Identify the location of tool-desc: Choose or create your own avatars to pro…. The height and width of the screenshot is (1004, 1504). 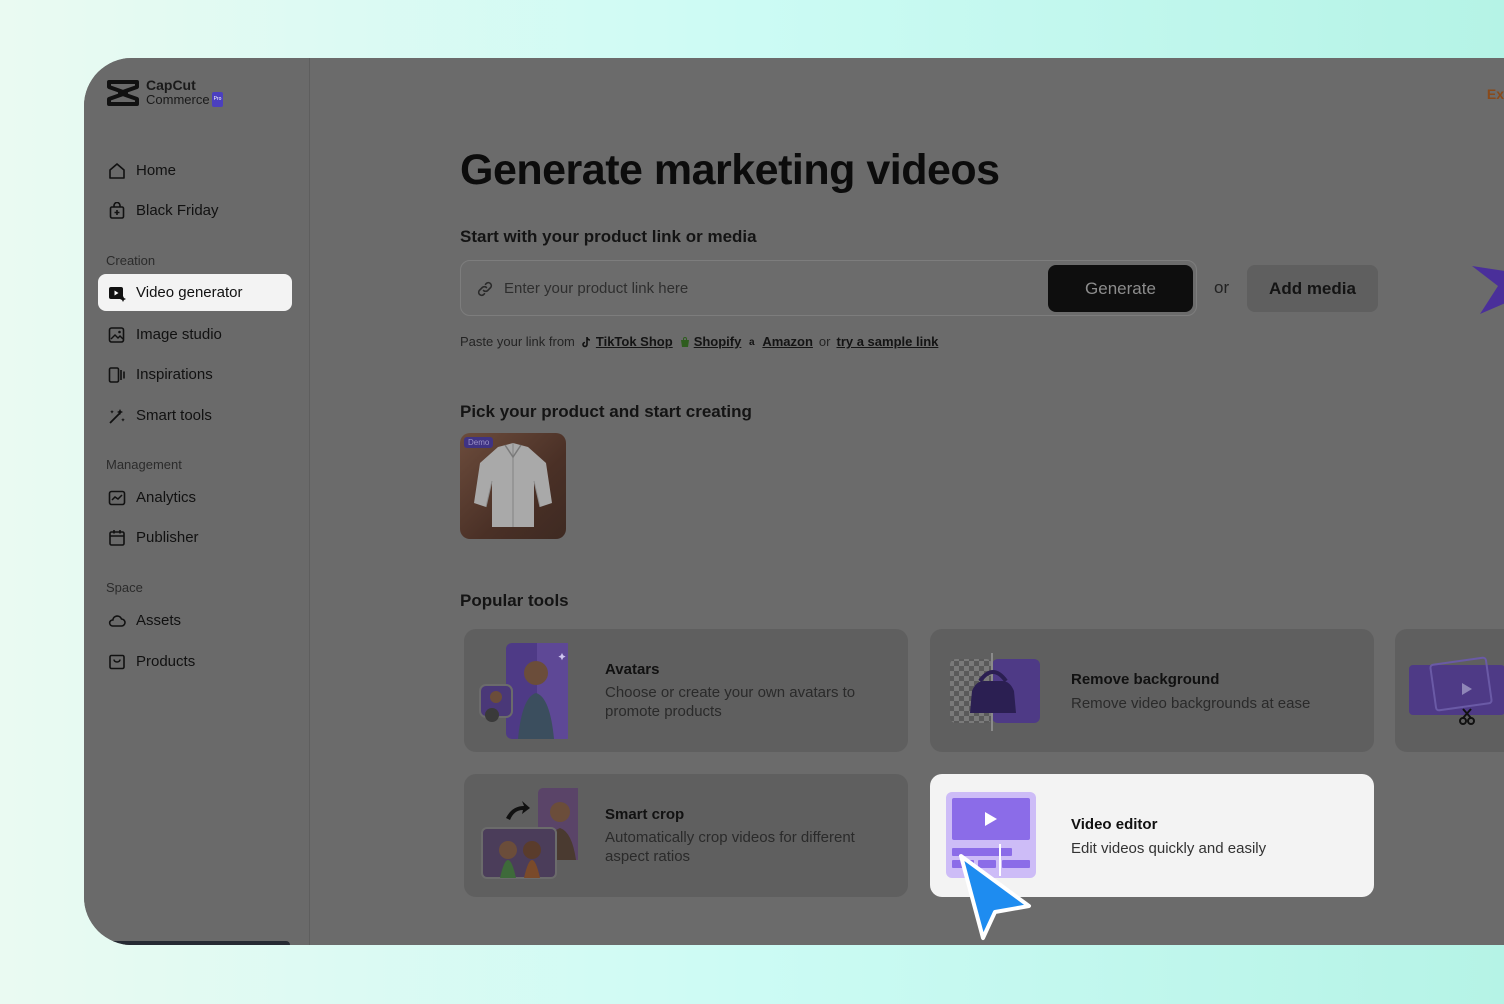
(730, 702).